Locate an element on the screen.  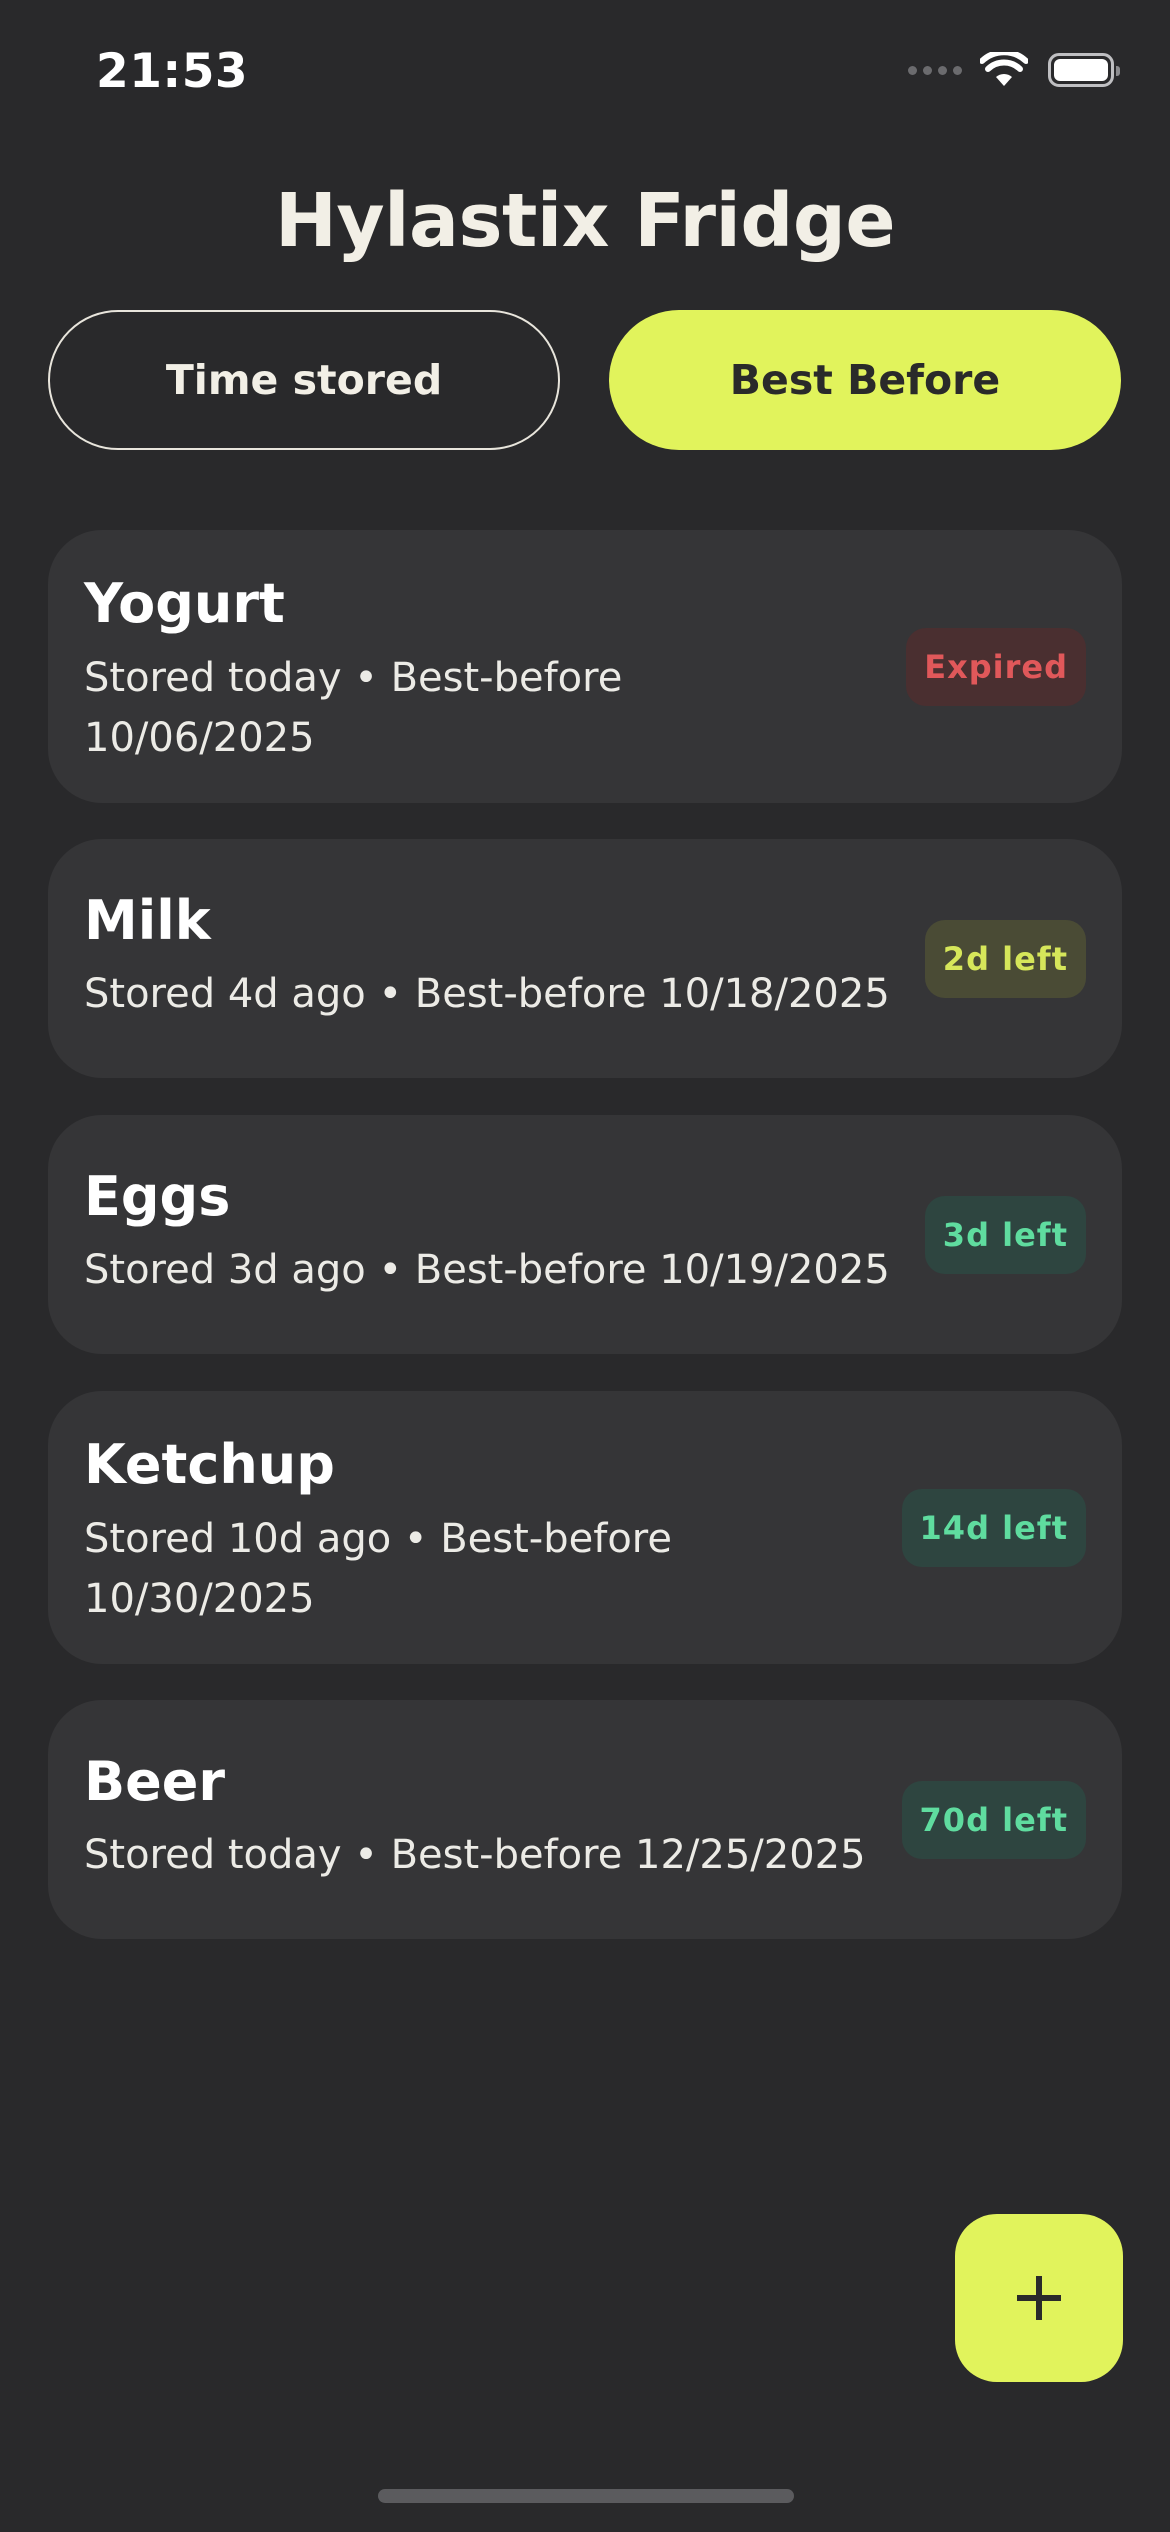
status-badge: 14d left is located at coordinates (993, 1528).